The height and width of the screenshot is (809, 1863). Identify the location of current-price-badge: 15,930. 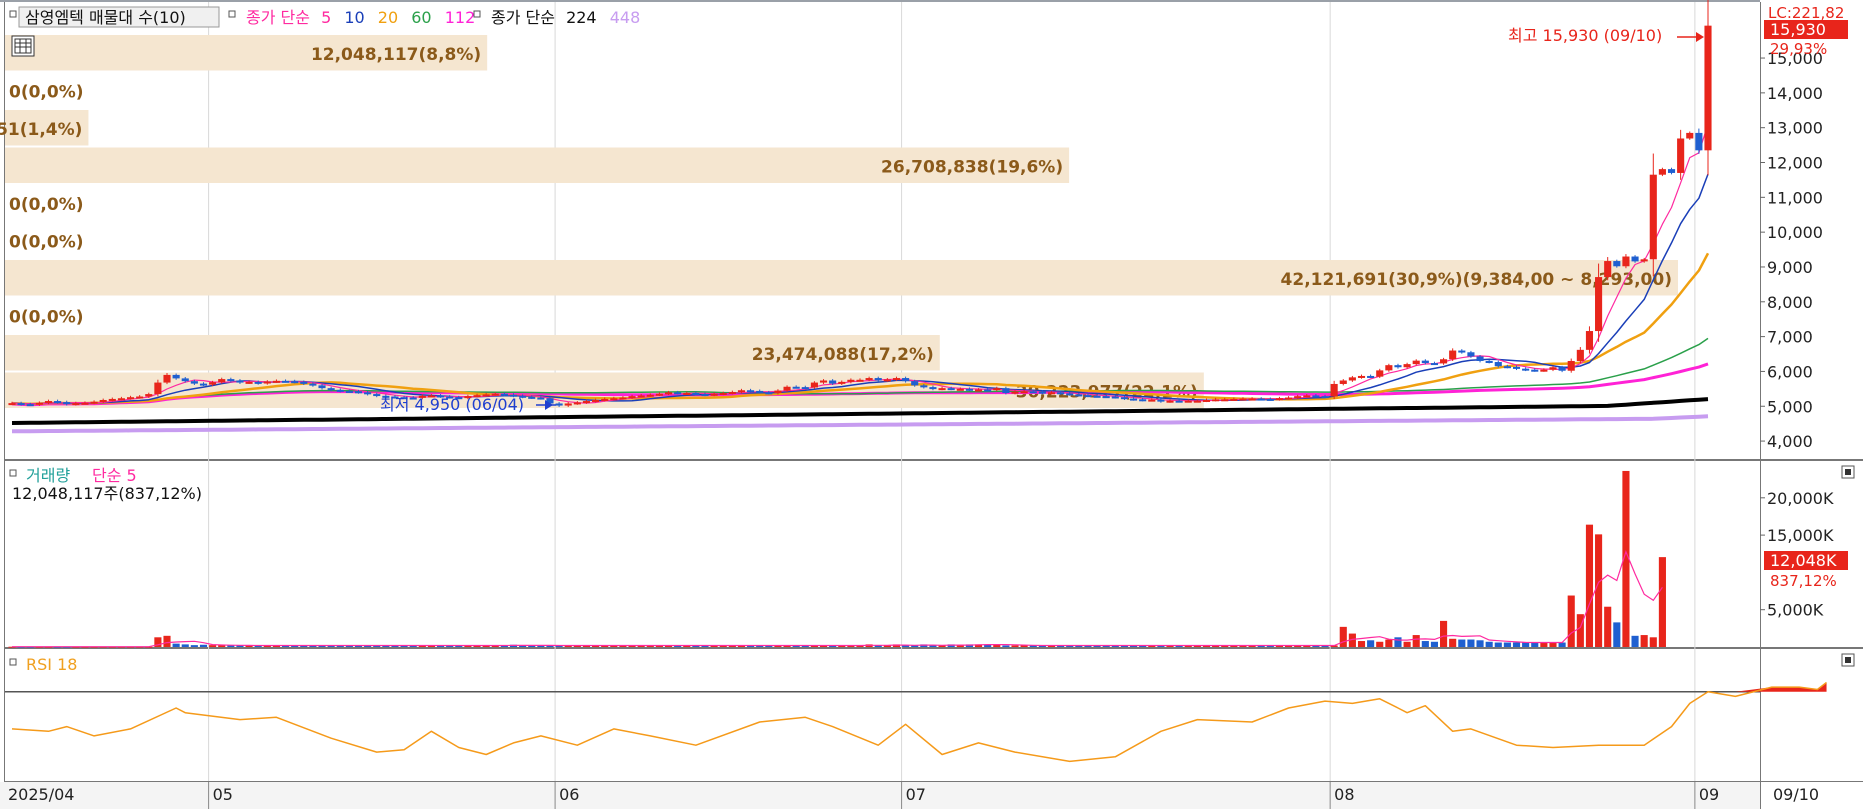
(1798, 29).